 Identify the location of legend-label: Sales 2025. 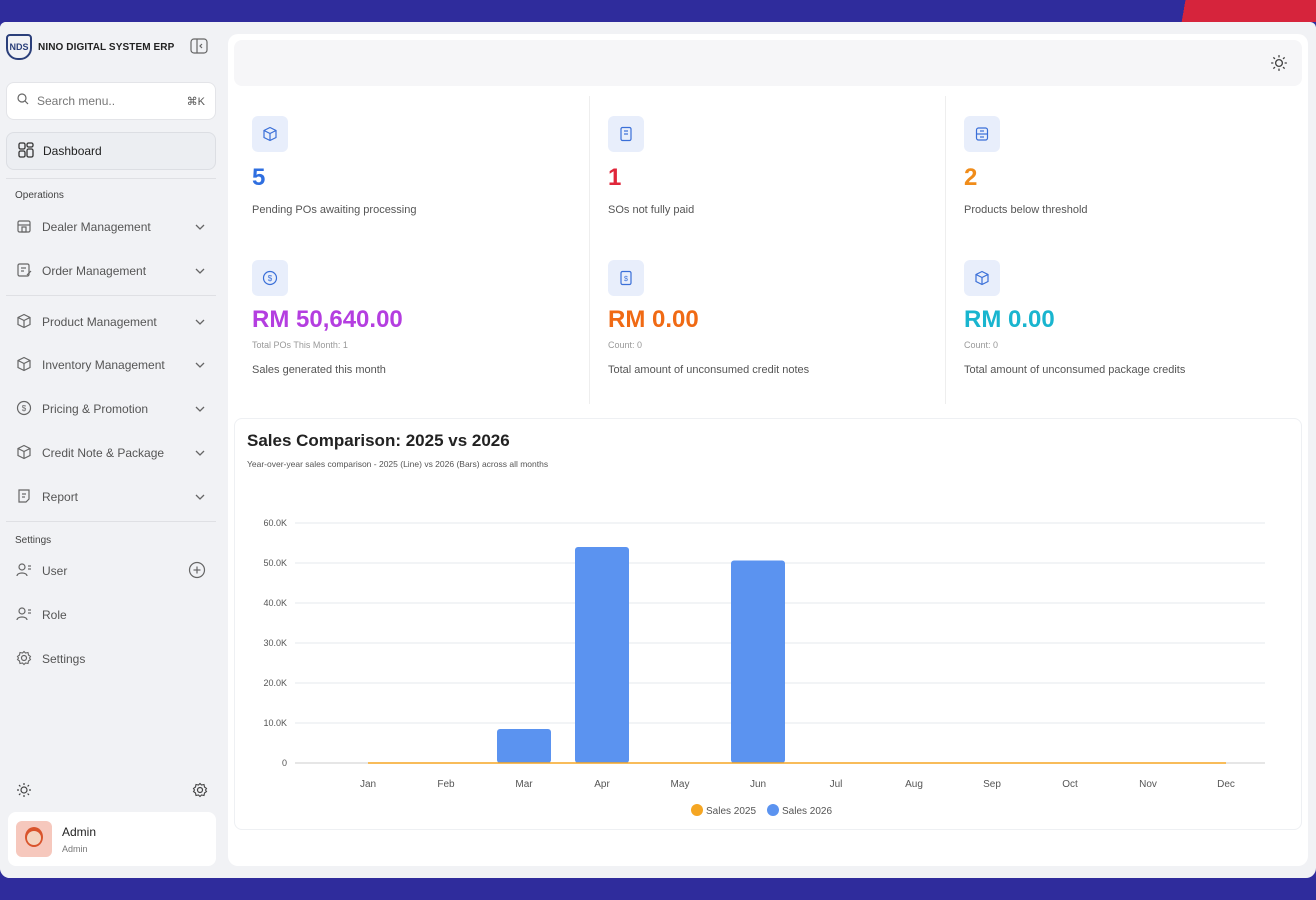
(731, 811).